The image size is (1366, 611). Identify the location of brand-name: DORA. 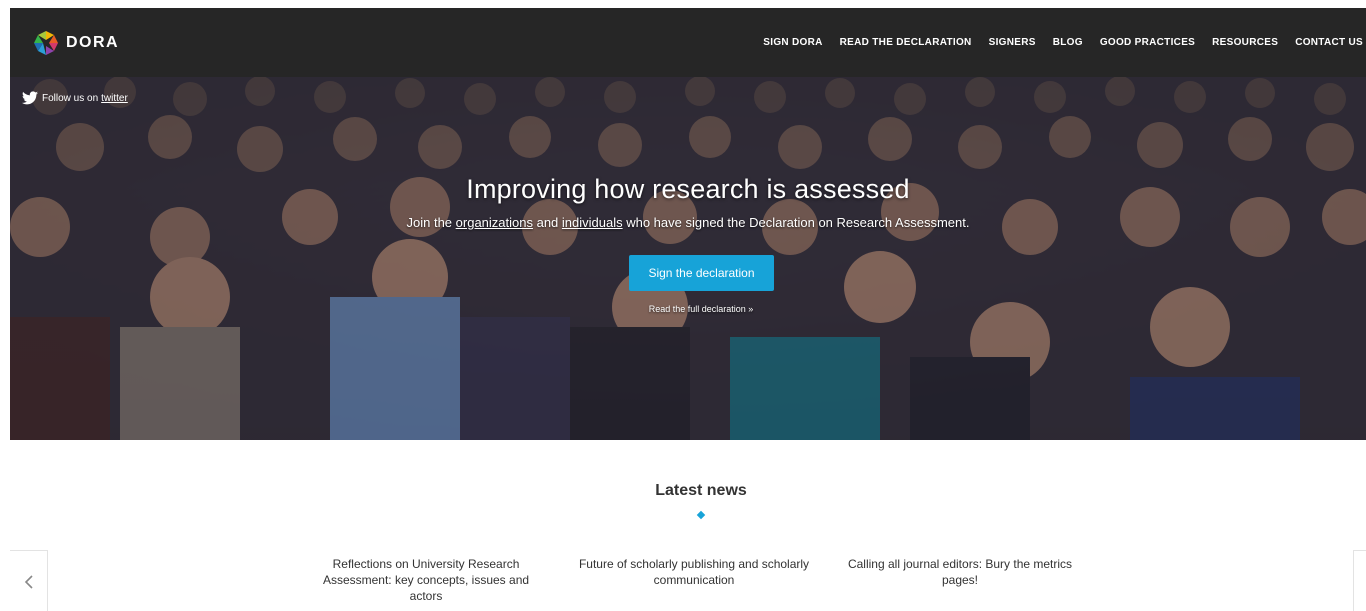
(93, 42).